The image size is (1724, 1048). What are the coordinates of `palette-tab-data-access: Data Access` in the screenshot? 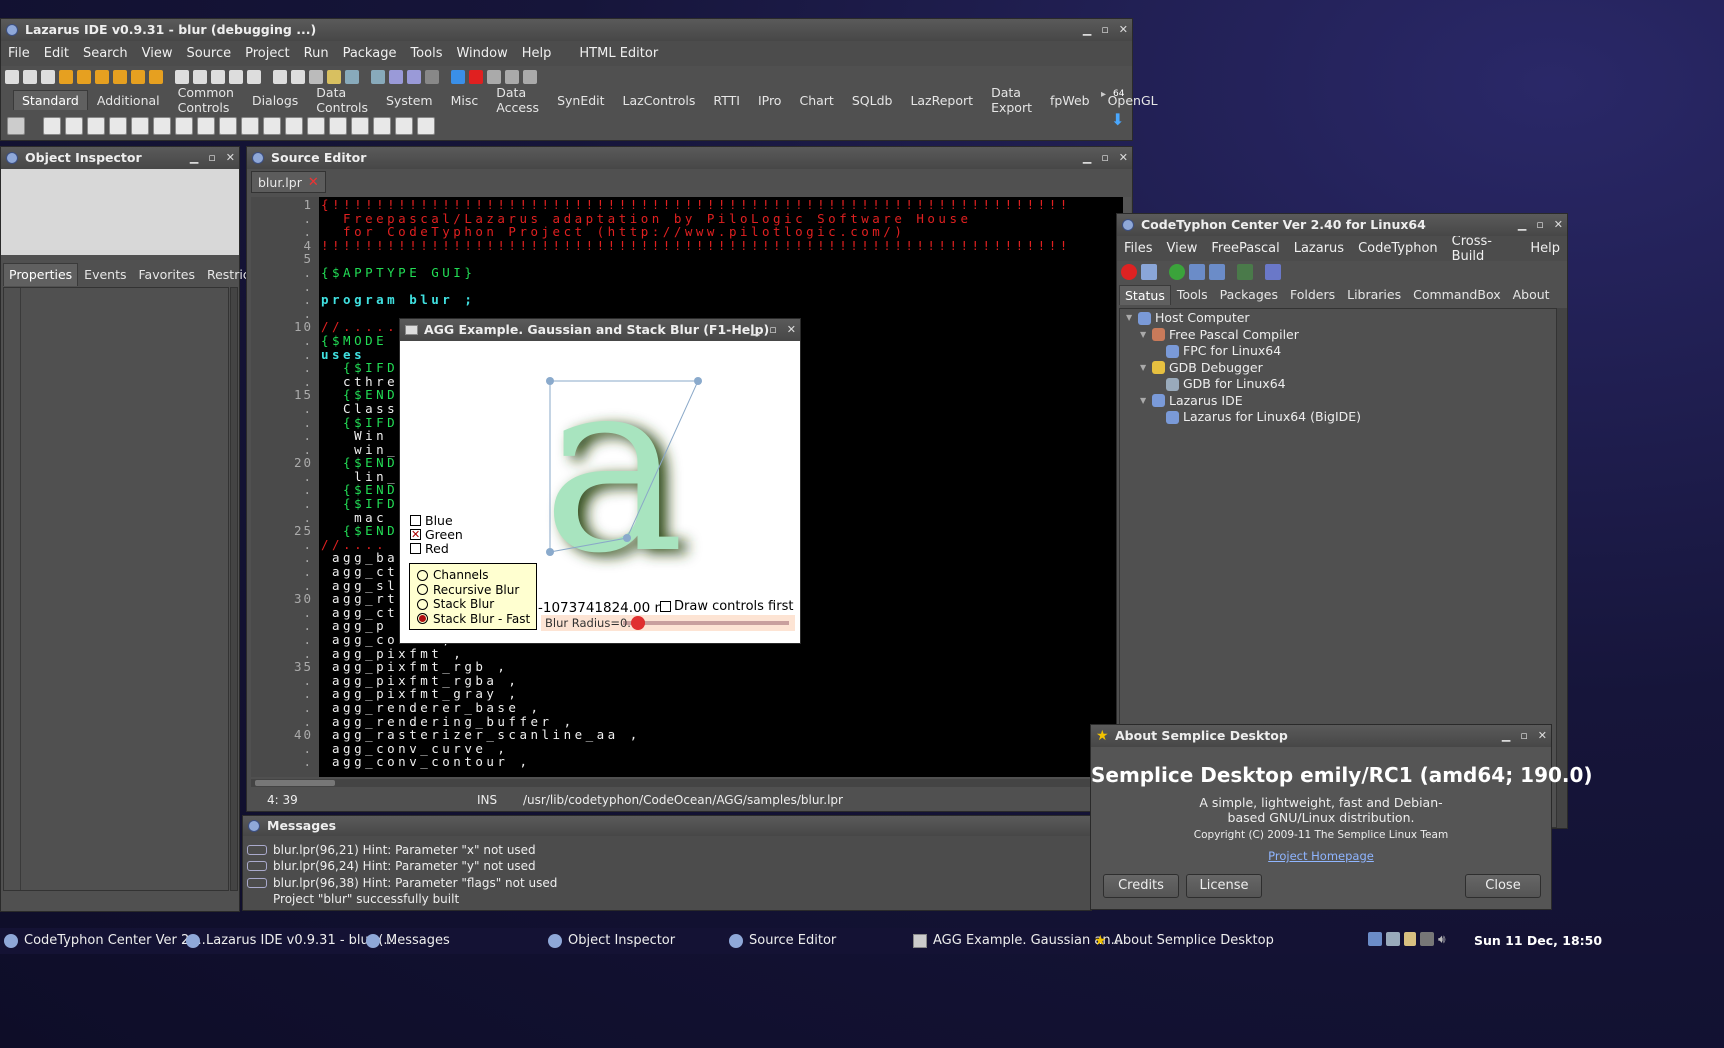 It's located at (517, 100).